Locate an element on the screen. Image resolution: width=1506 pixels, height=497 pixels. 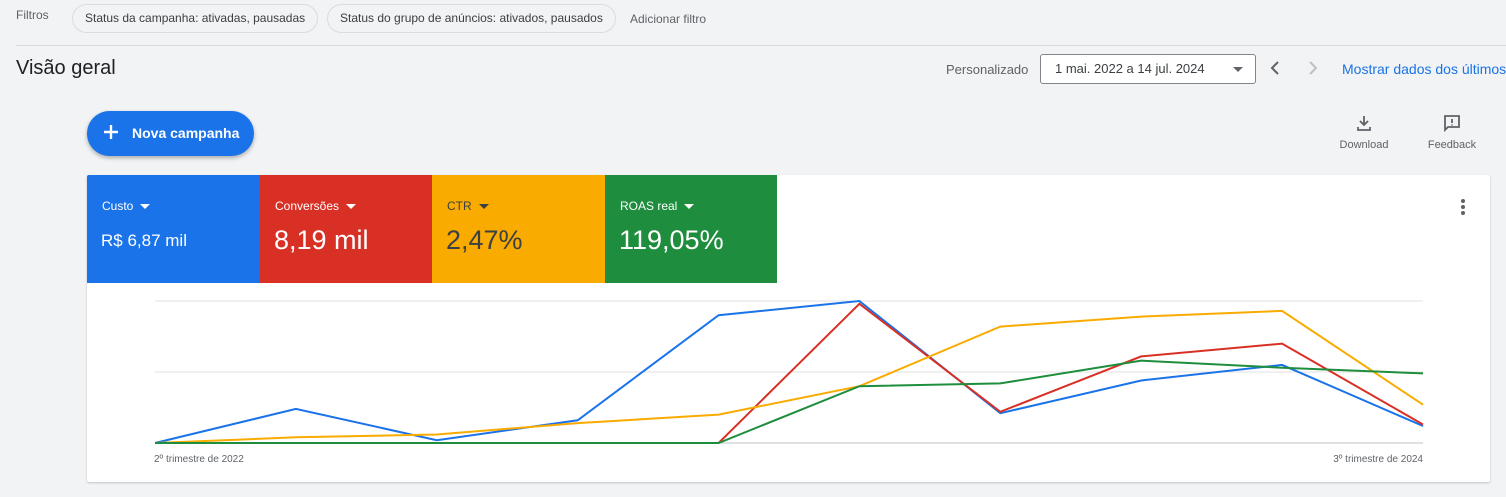
x-tick-label: 3º trimestre de 2024 is located at coordinates (1378, 459).